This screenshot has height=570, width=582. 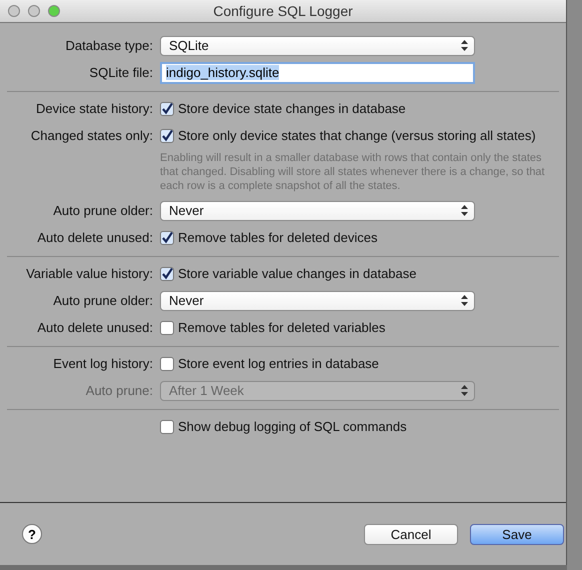 What do you see at coordinates (292, 108) in the screenshot?
I see `checkbox-label: Store device state changes in database` at bounding box center [292, 108].